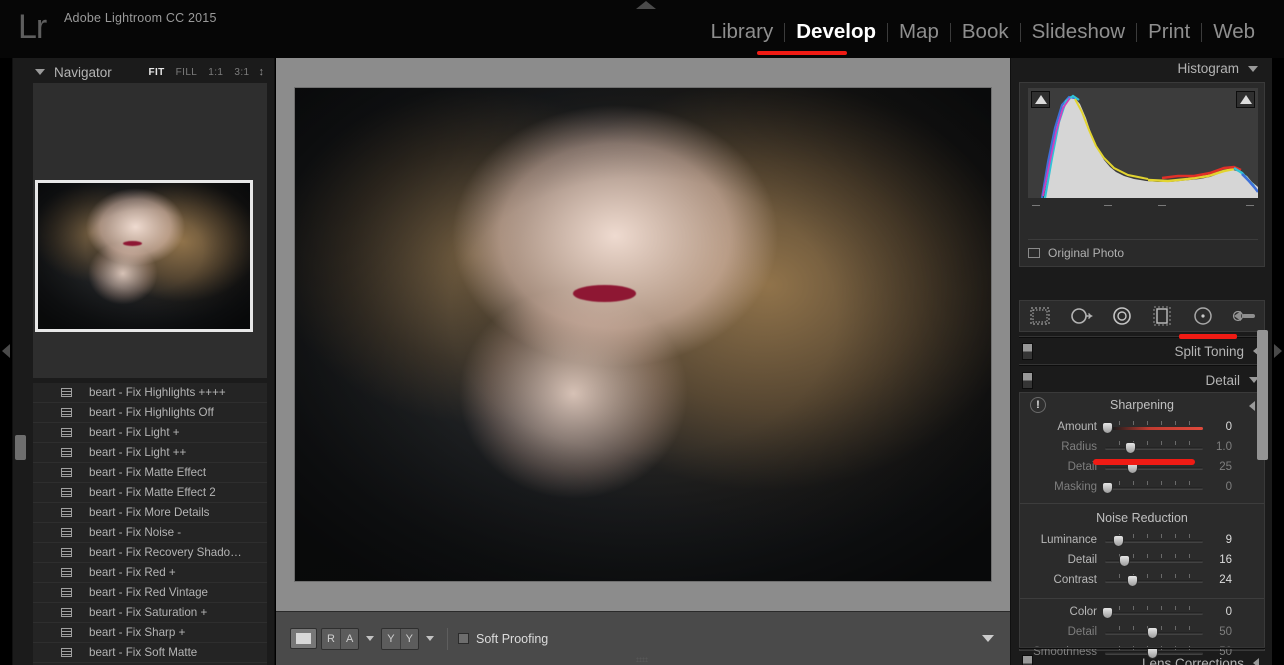 Image resolution: width=1284 pixels, height=665 pixels. I want to click on module-print: Print, so click(1169, 32).